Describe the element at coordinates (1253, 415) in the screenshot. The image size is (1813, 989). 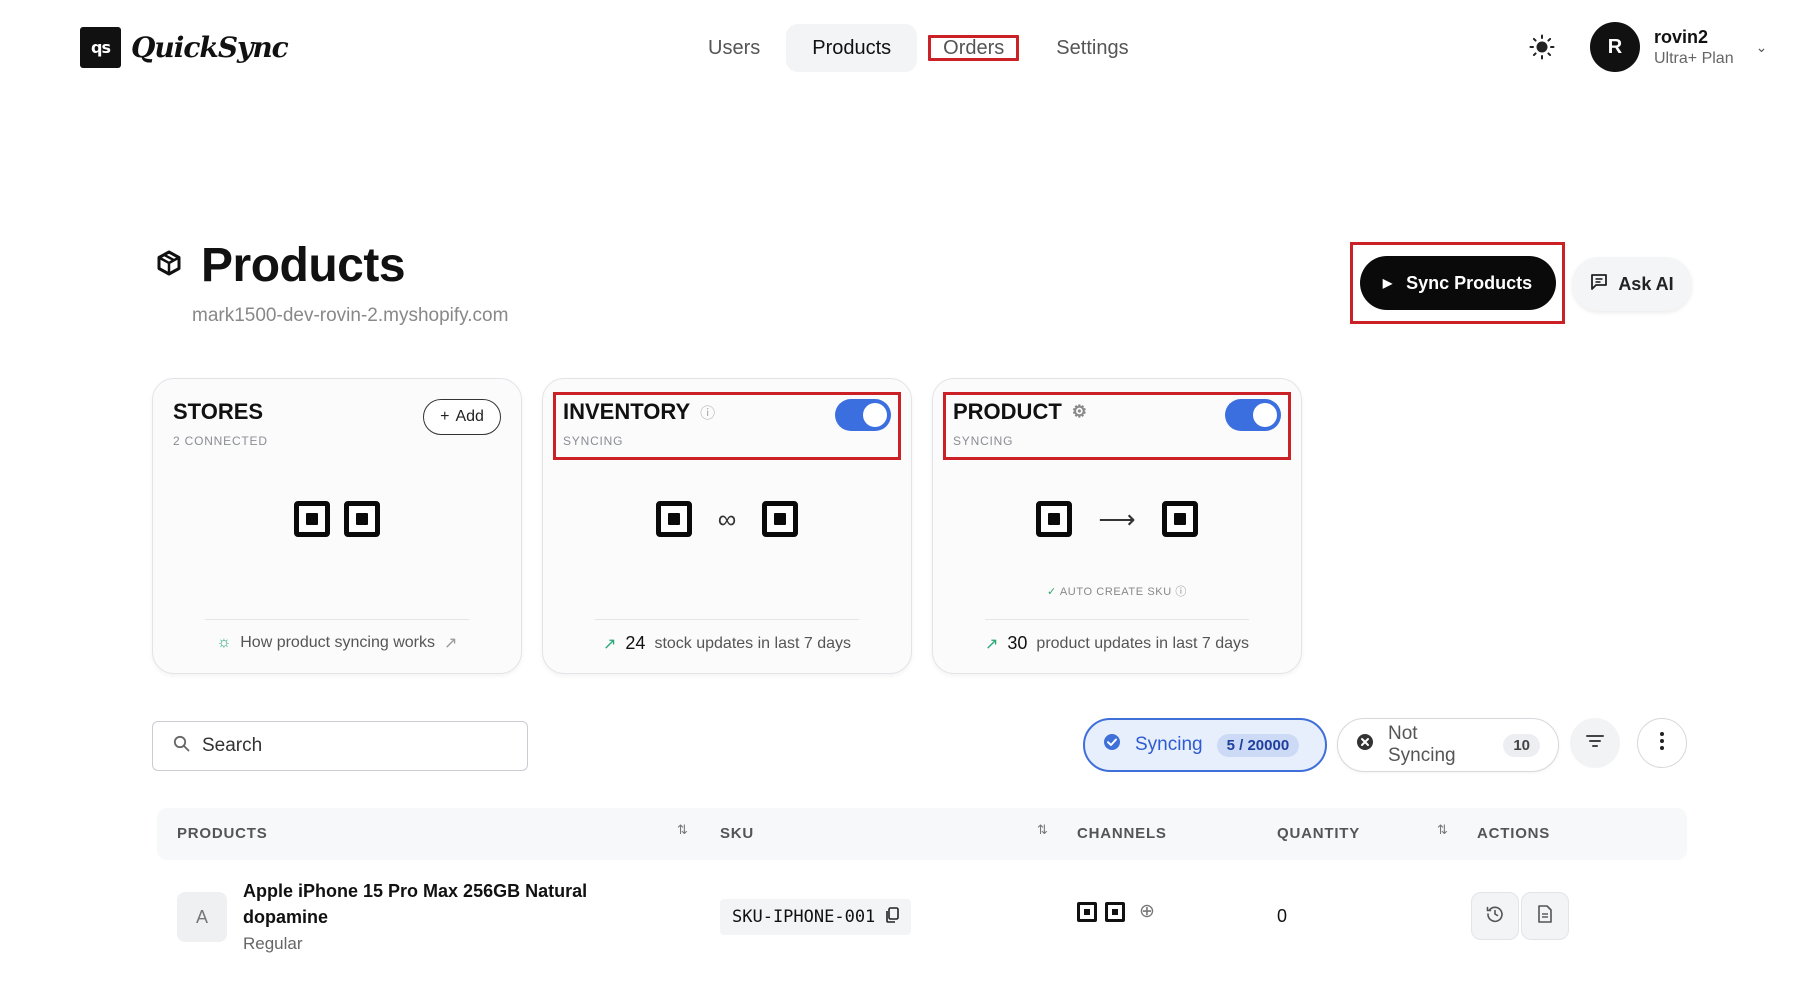
I see `product-sync-toggle` at that location.